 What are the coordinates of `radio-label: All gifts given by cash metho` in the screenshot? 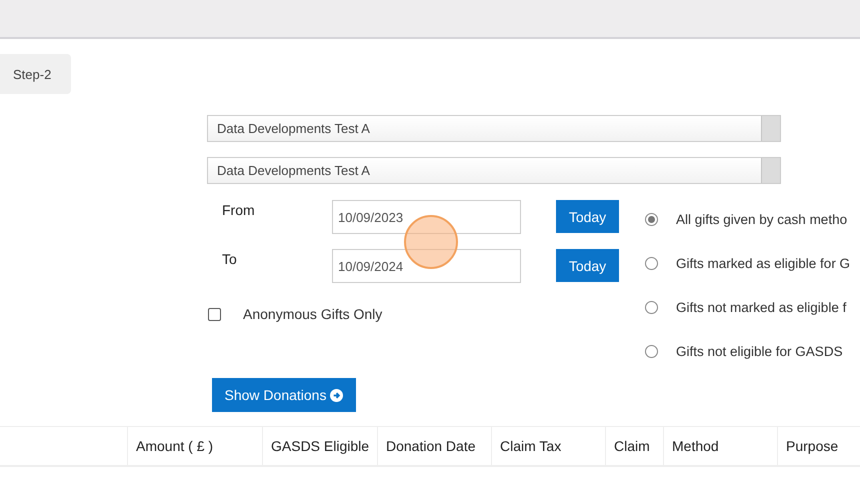 It's located at (762, 219).